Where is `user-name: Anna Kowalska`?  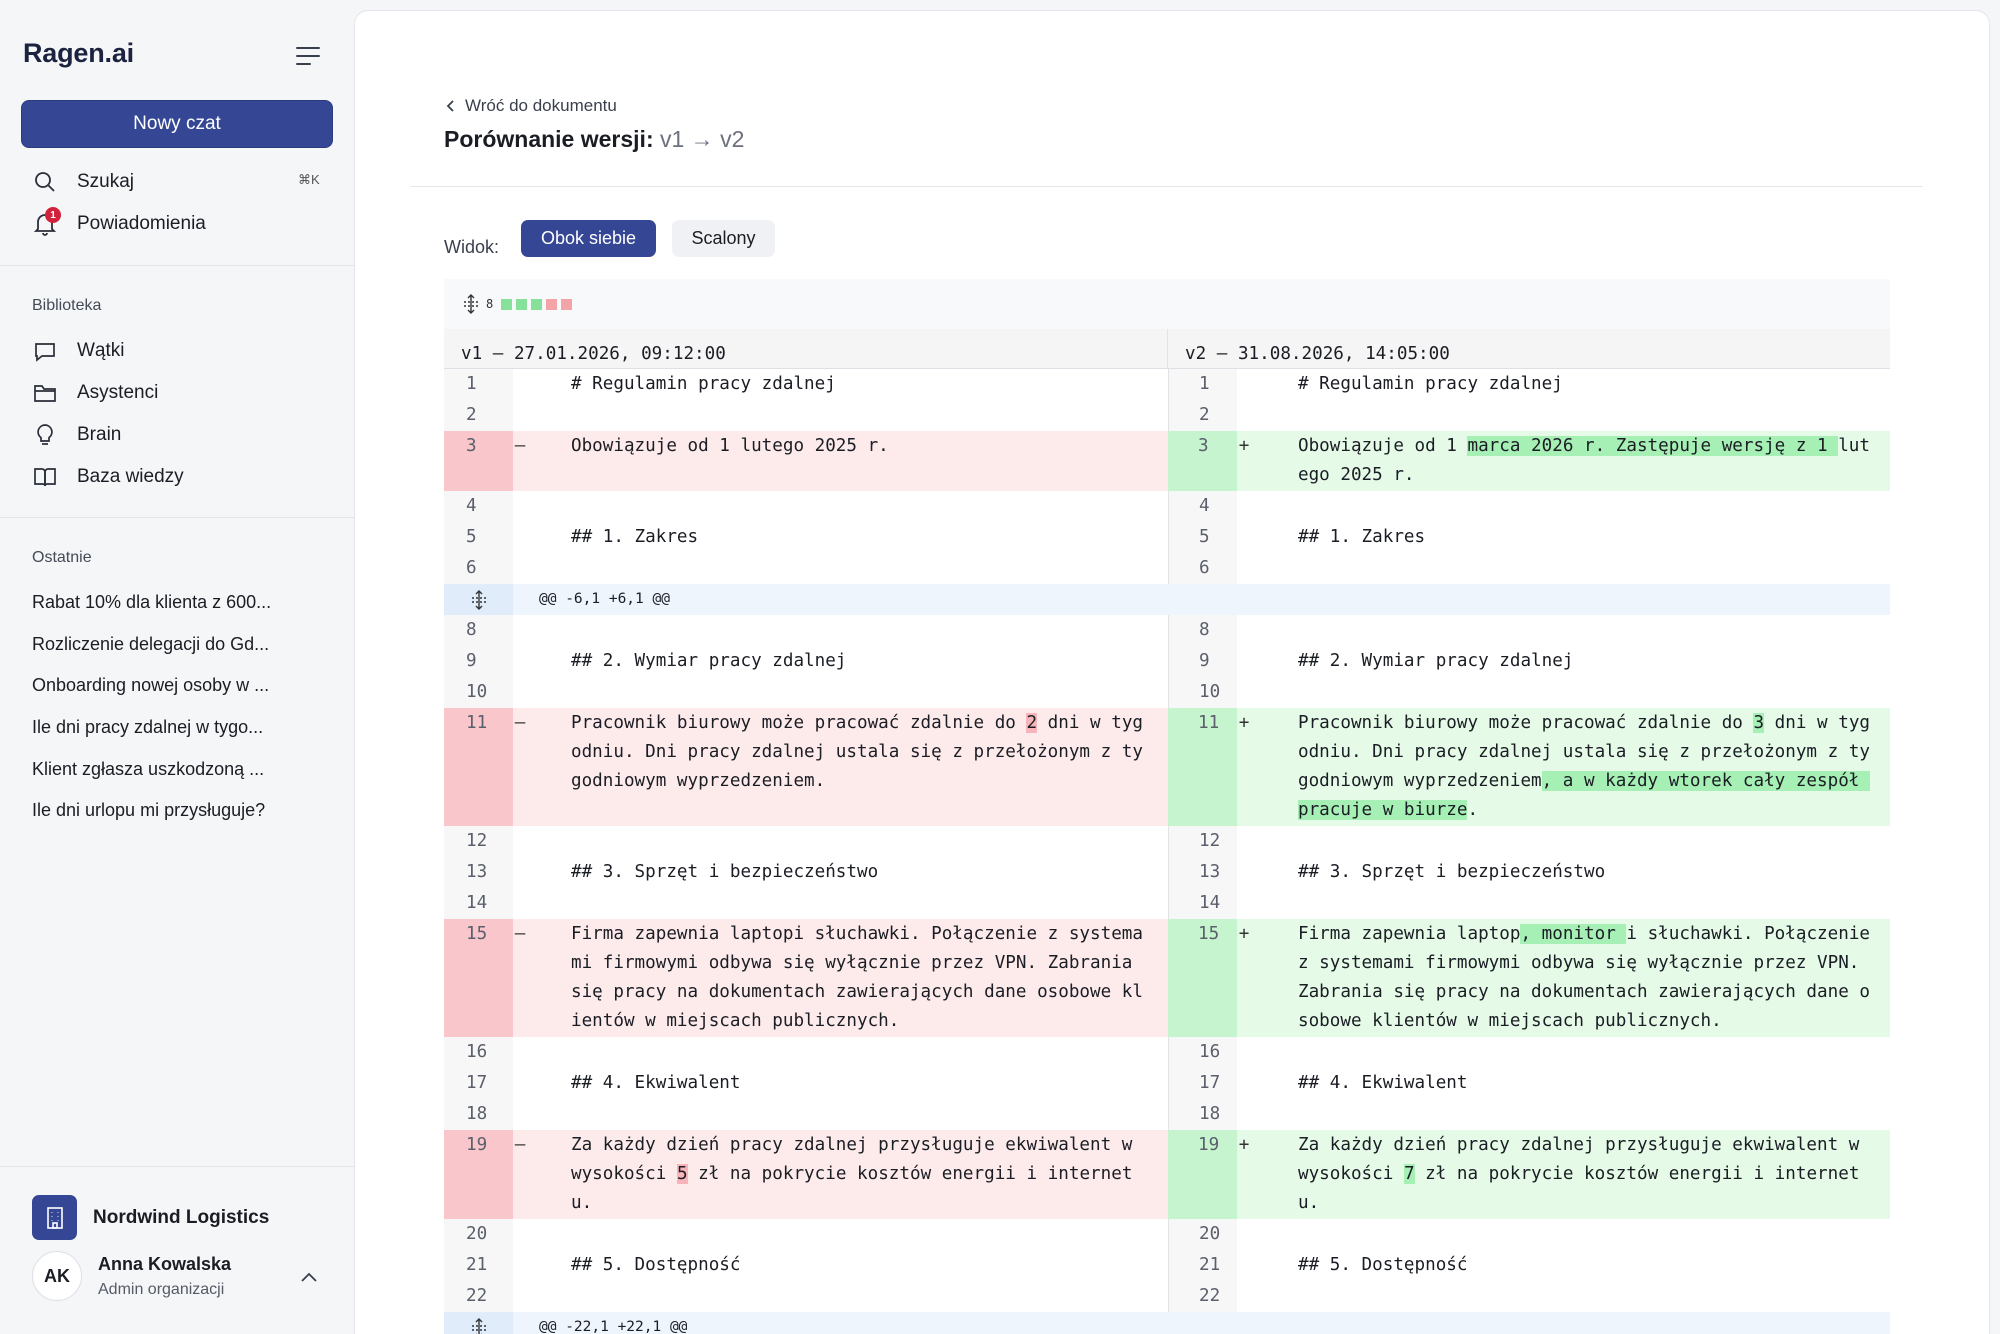
user-name: Anna Kowalska is located at coordinates (165, 1263).